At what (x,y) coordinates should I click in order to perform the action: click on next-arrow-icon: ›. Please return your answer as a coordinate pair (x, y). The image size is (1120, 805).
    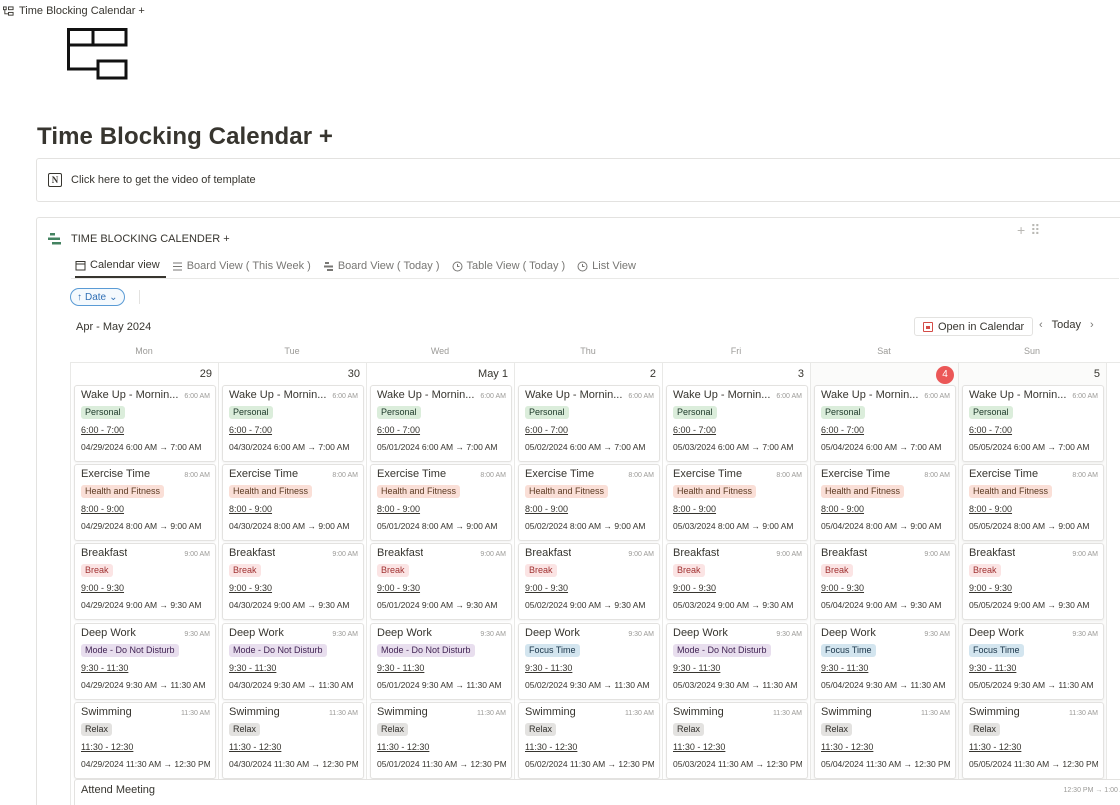
    Looking at the image, I should click on (1092, 325).